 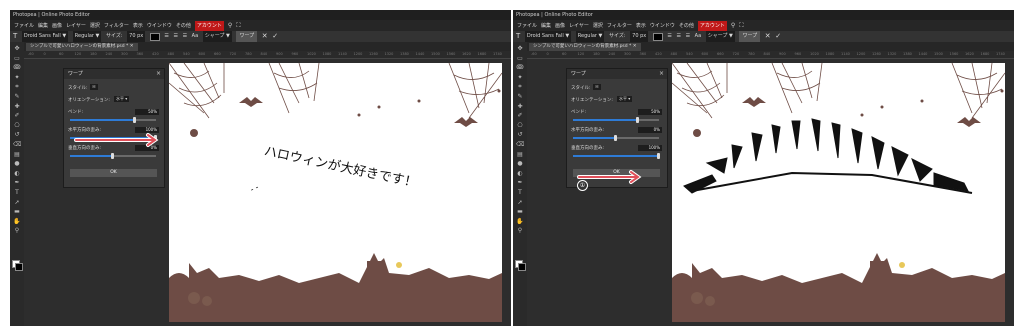 I want to click on warped-text-distorted, so click(x=827, y=156).